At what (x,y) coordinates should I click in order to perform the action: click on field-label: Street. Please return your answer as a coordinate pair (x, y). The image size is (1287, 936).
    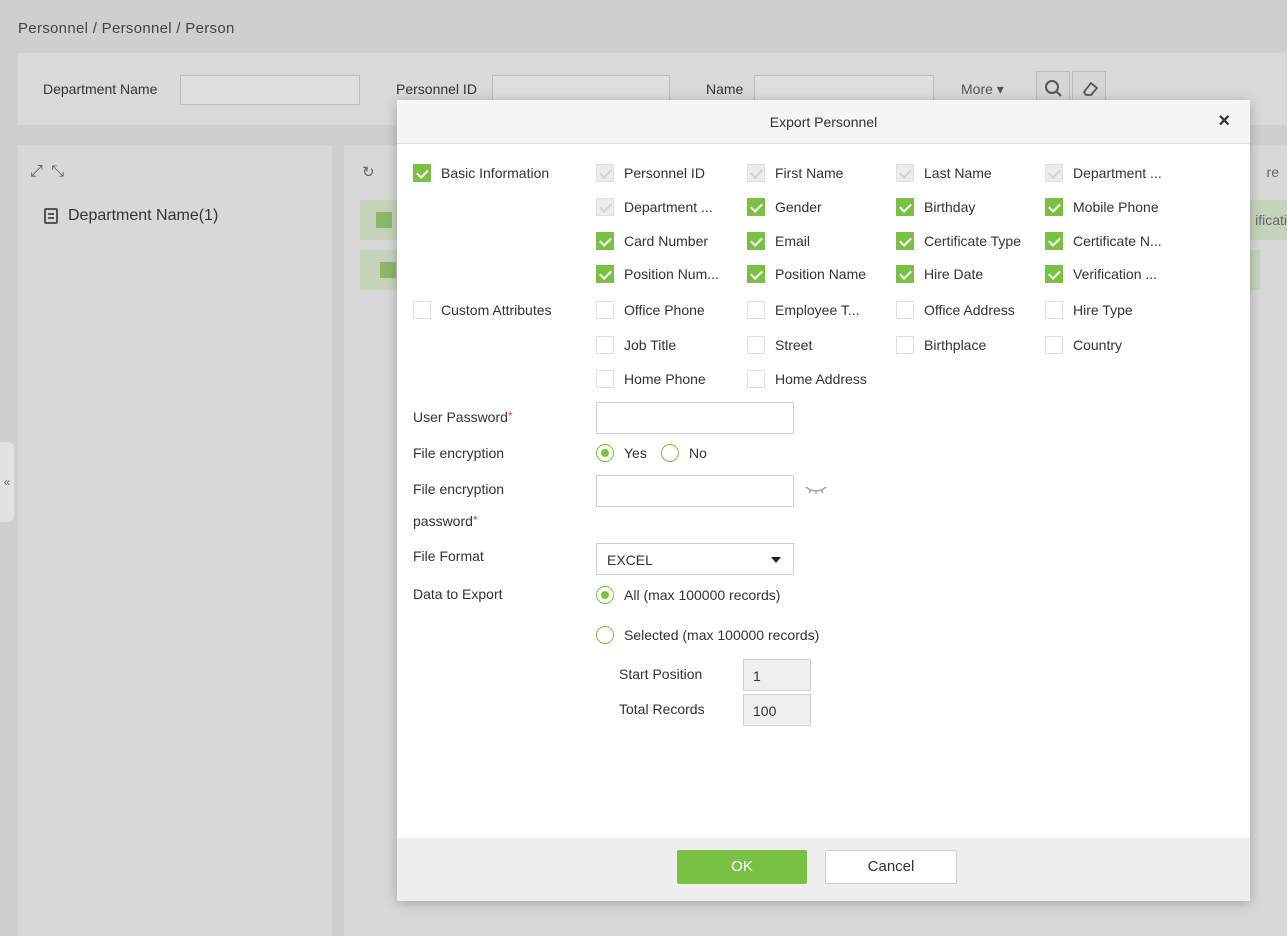
    Looking at the image, I should click on (794, 345).